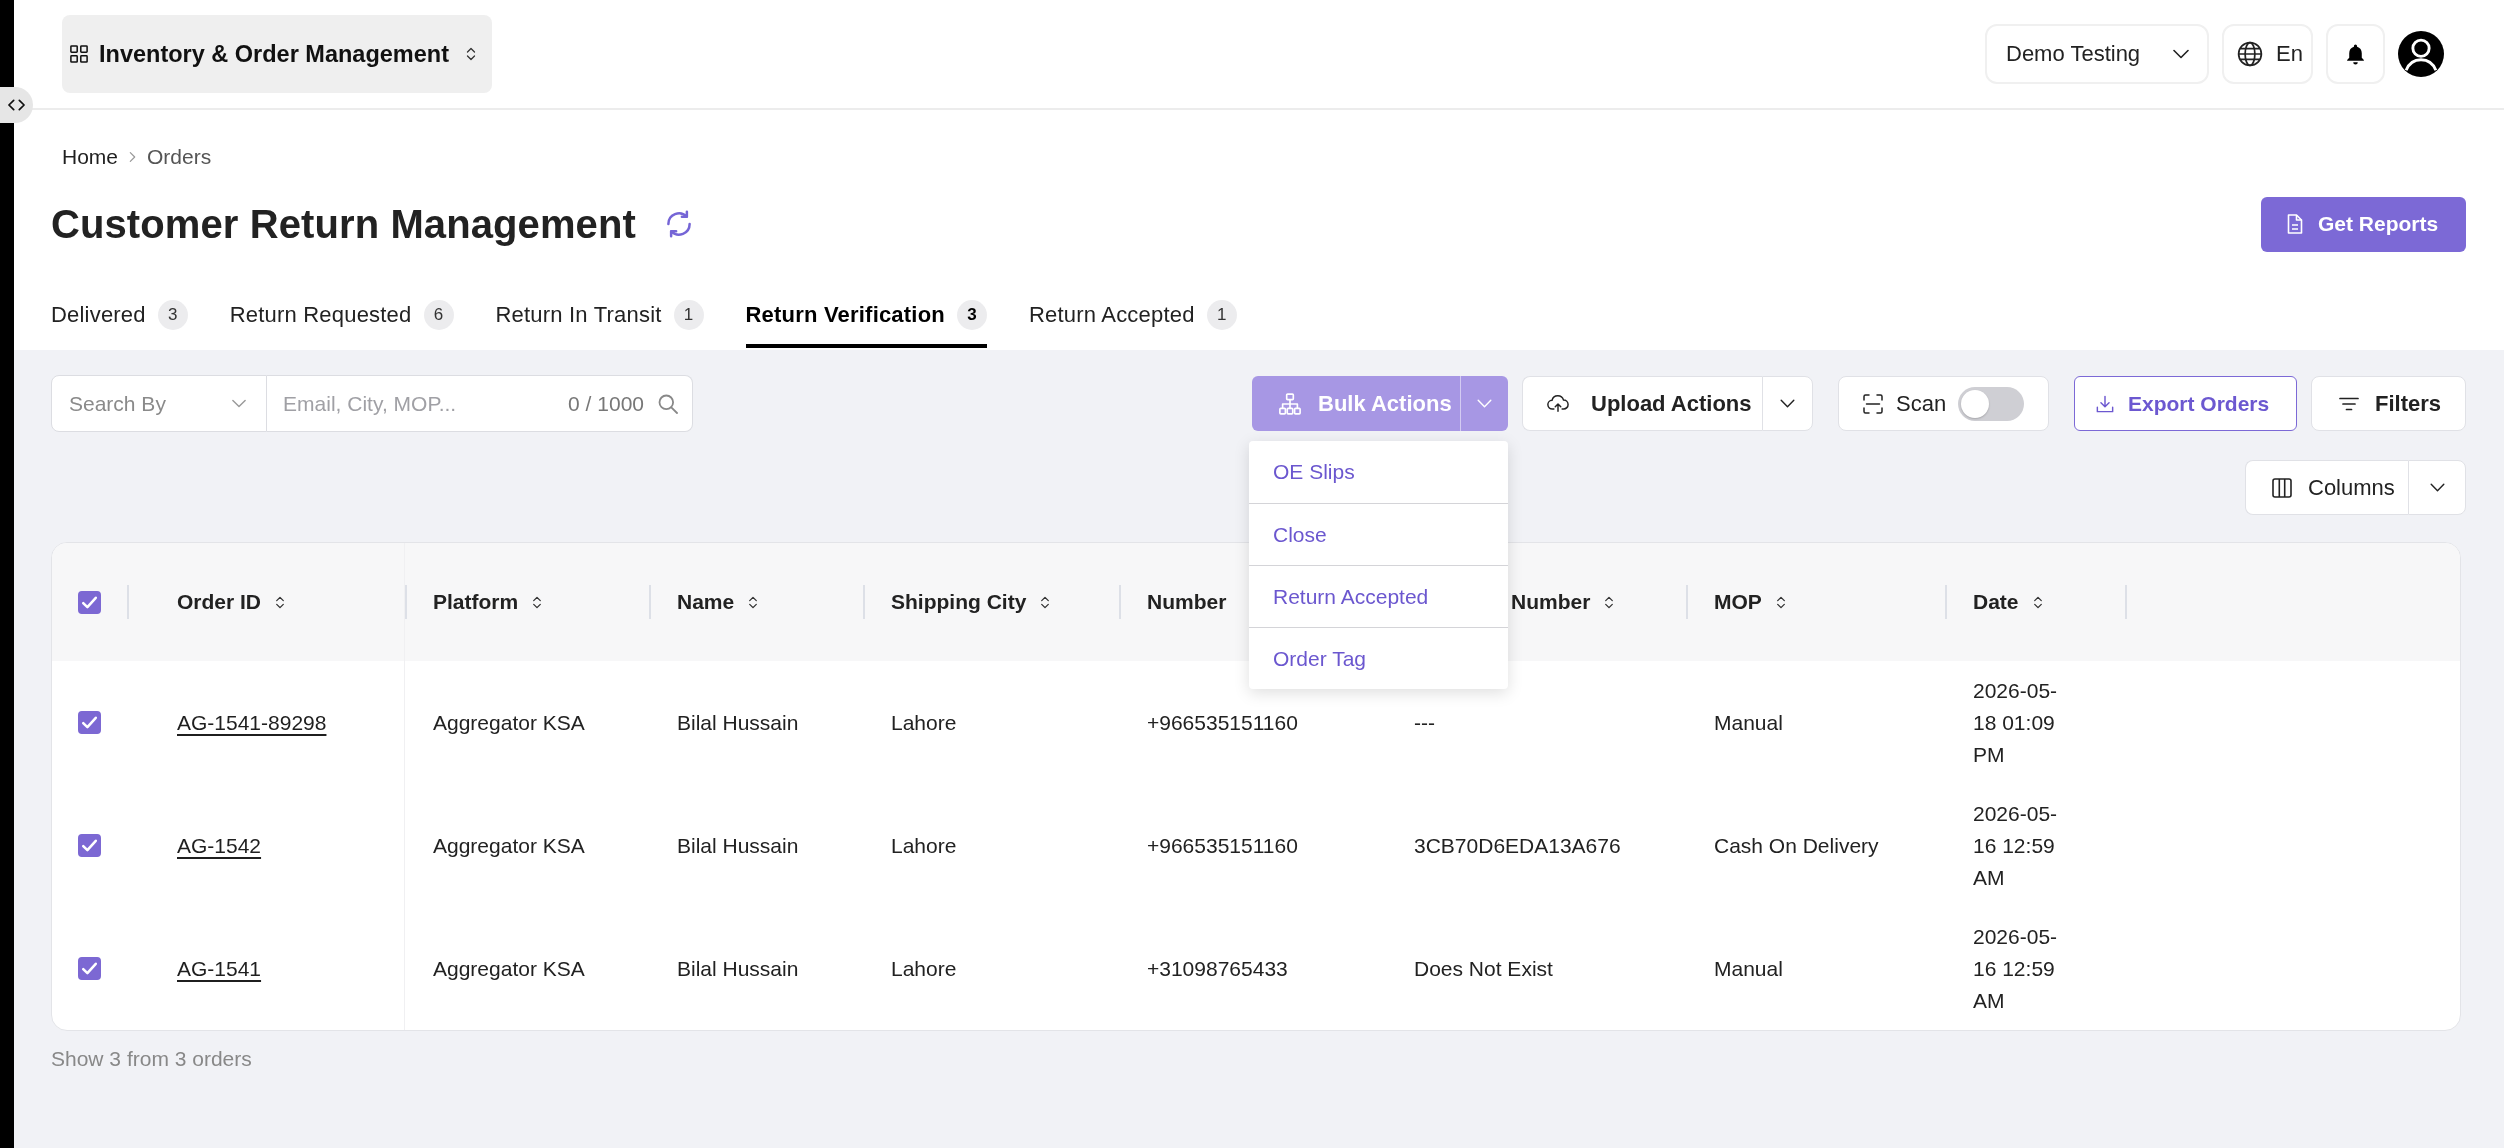 This screenshot has height=1148, width=2504. Describe the element at coordinates (1517, 845) in the screenshot. I see `table-cell-text: 3CB70D6EDA13A676` at that location.